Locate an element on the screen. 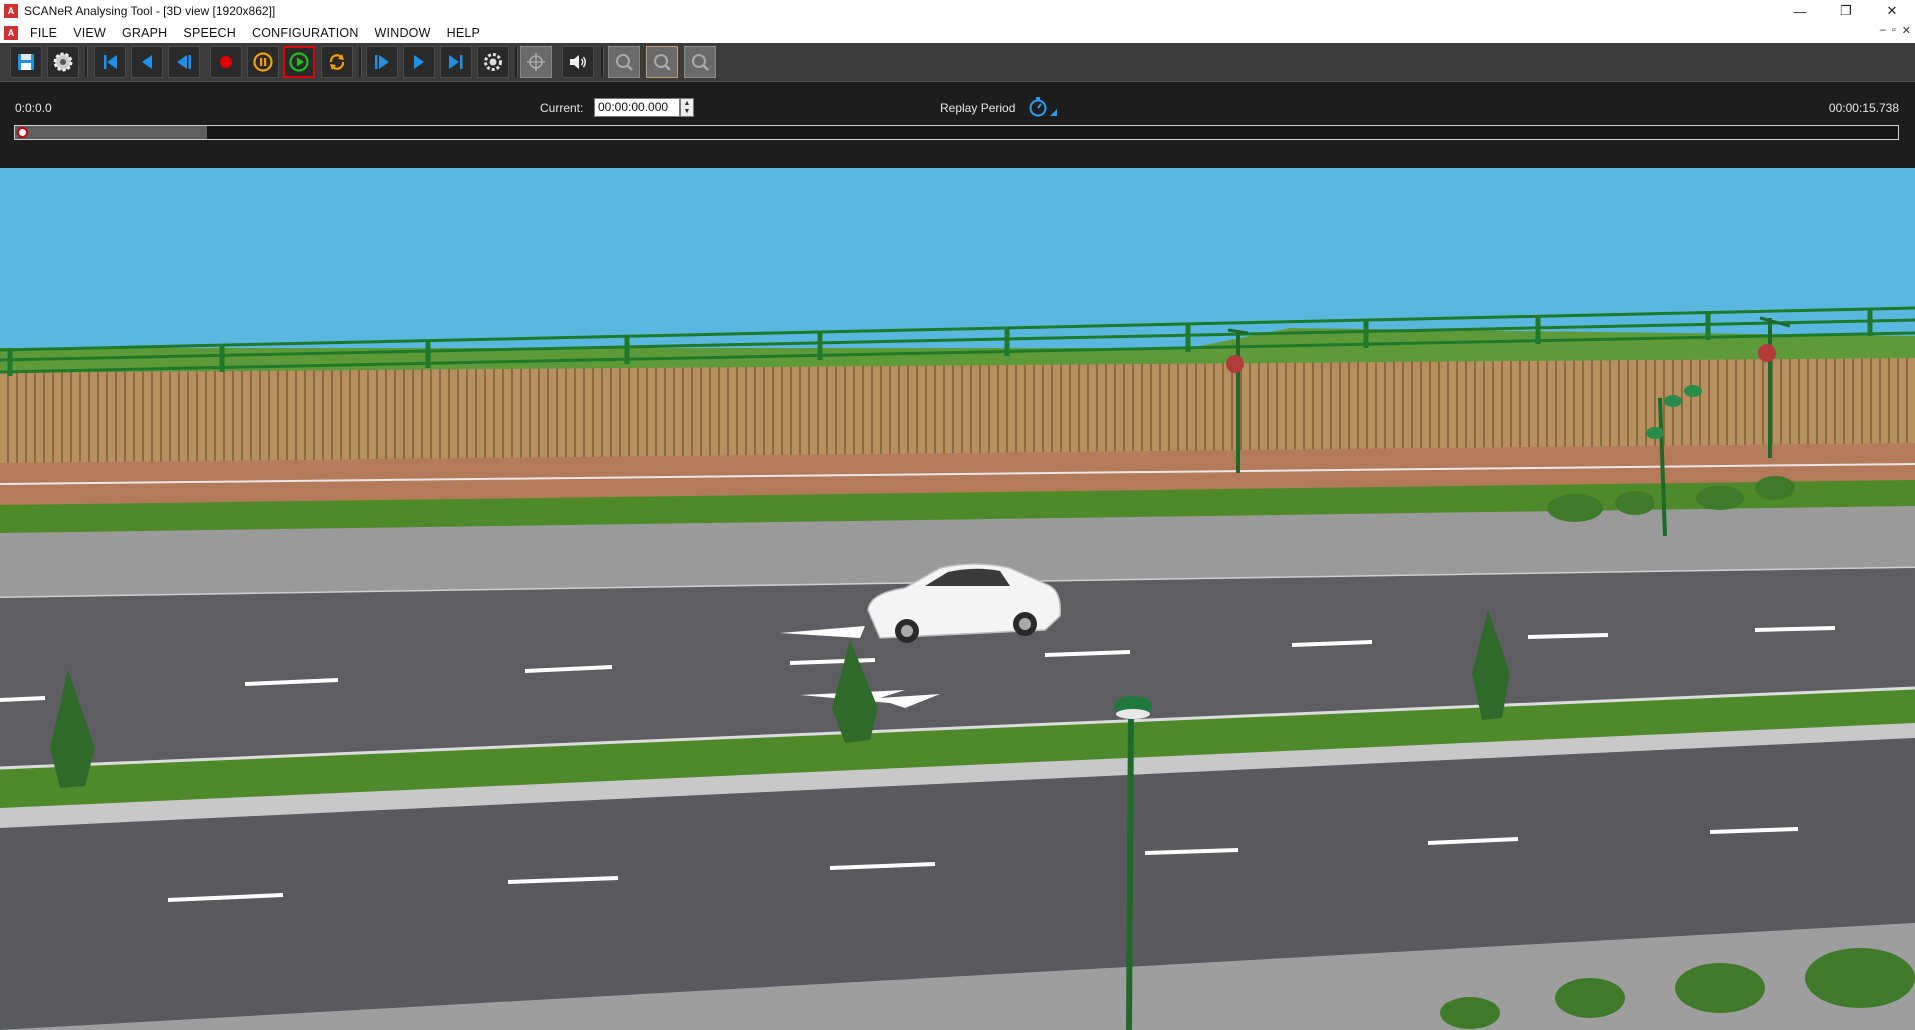  play-forward-button is located at coordinates (382, 62).